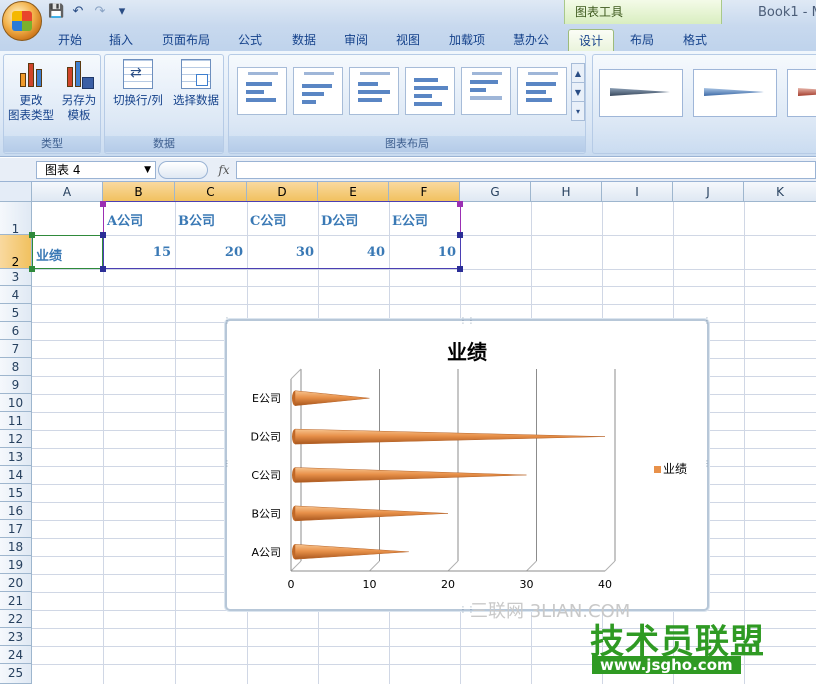 This screenshot has height=684, width=816. What do you see at coordinates (16, 439) in the screenshot?
I see `row-header-12: 12` at bounding box center [16, 439].